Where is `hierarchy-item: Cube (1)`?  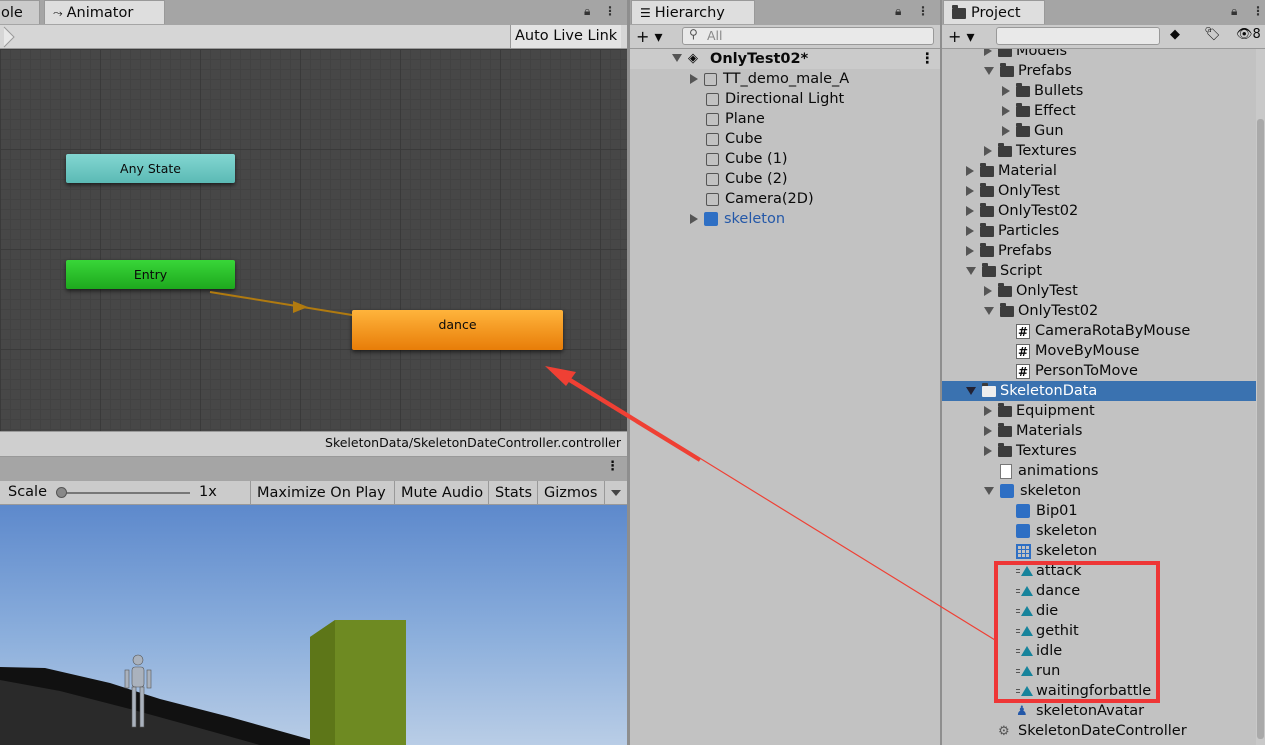 hierarchy-item: Cube (1) is located at coordinates (747, 159).